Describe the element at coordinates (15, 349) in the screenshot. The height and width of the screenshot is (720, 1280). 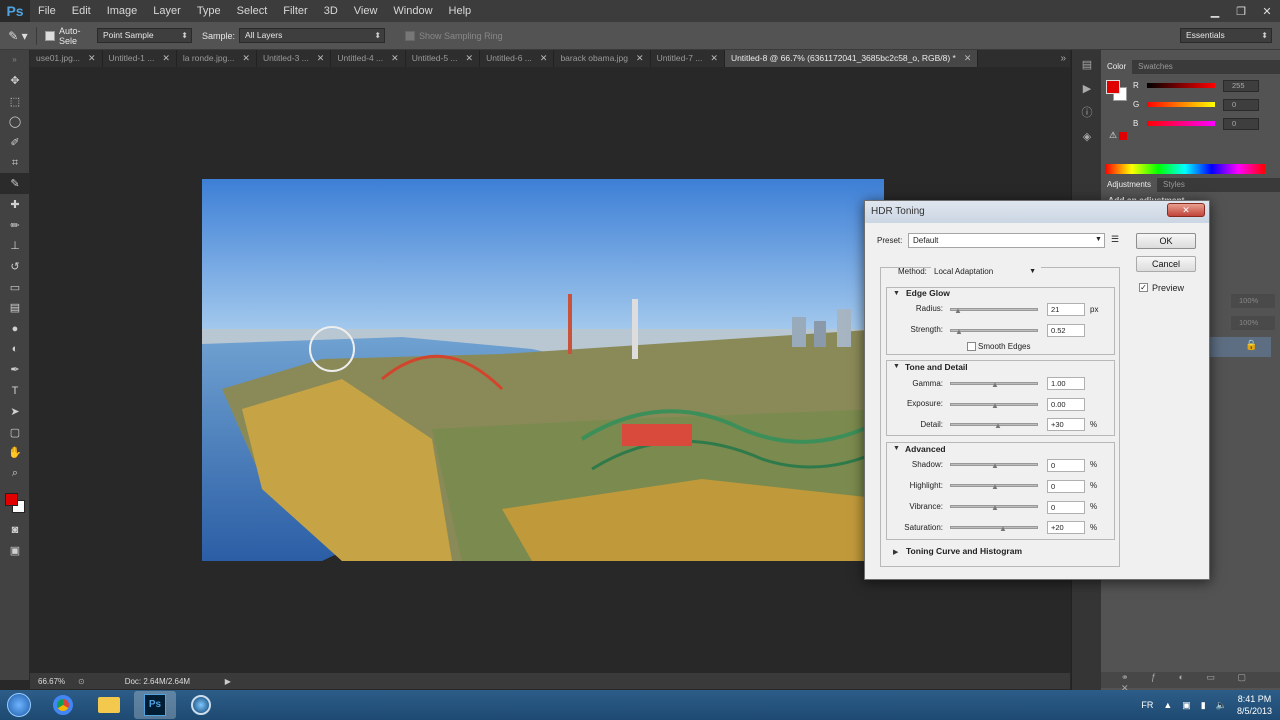
I see `dodge-tool-icon: ◐` at that location.